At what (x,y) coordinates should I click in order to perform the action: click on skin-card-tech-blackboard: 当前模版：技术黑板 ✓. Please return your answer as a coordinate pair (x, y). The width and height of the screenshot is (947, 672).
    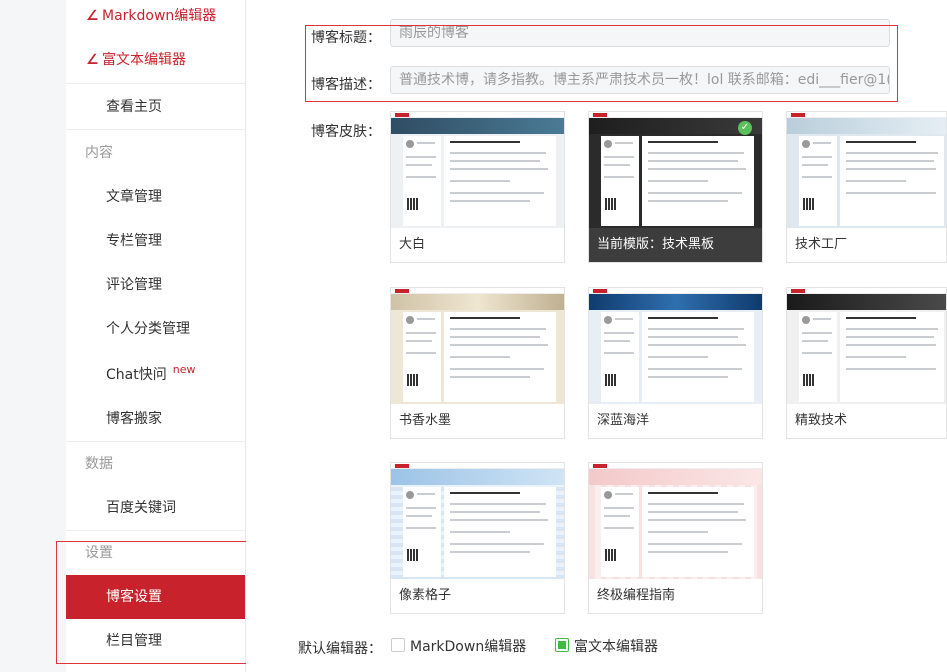
    Looking at the image, I should click on (675, 187).